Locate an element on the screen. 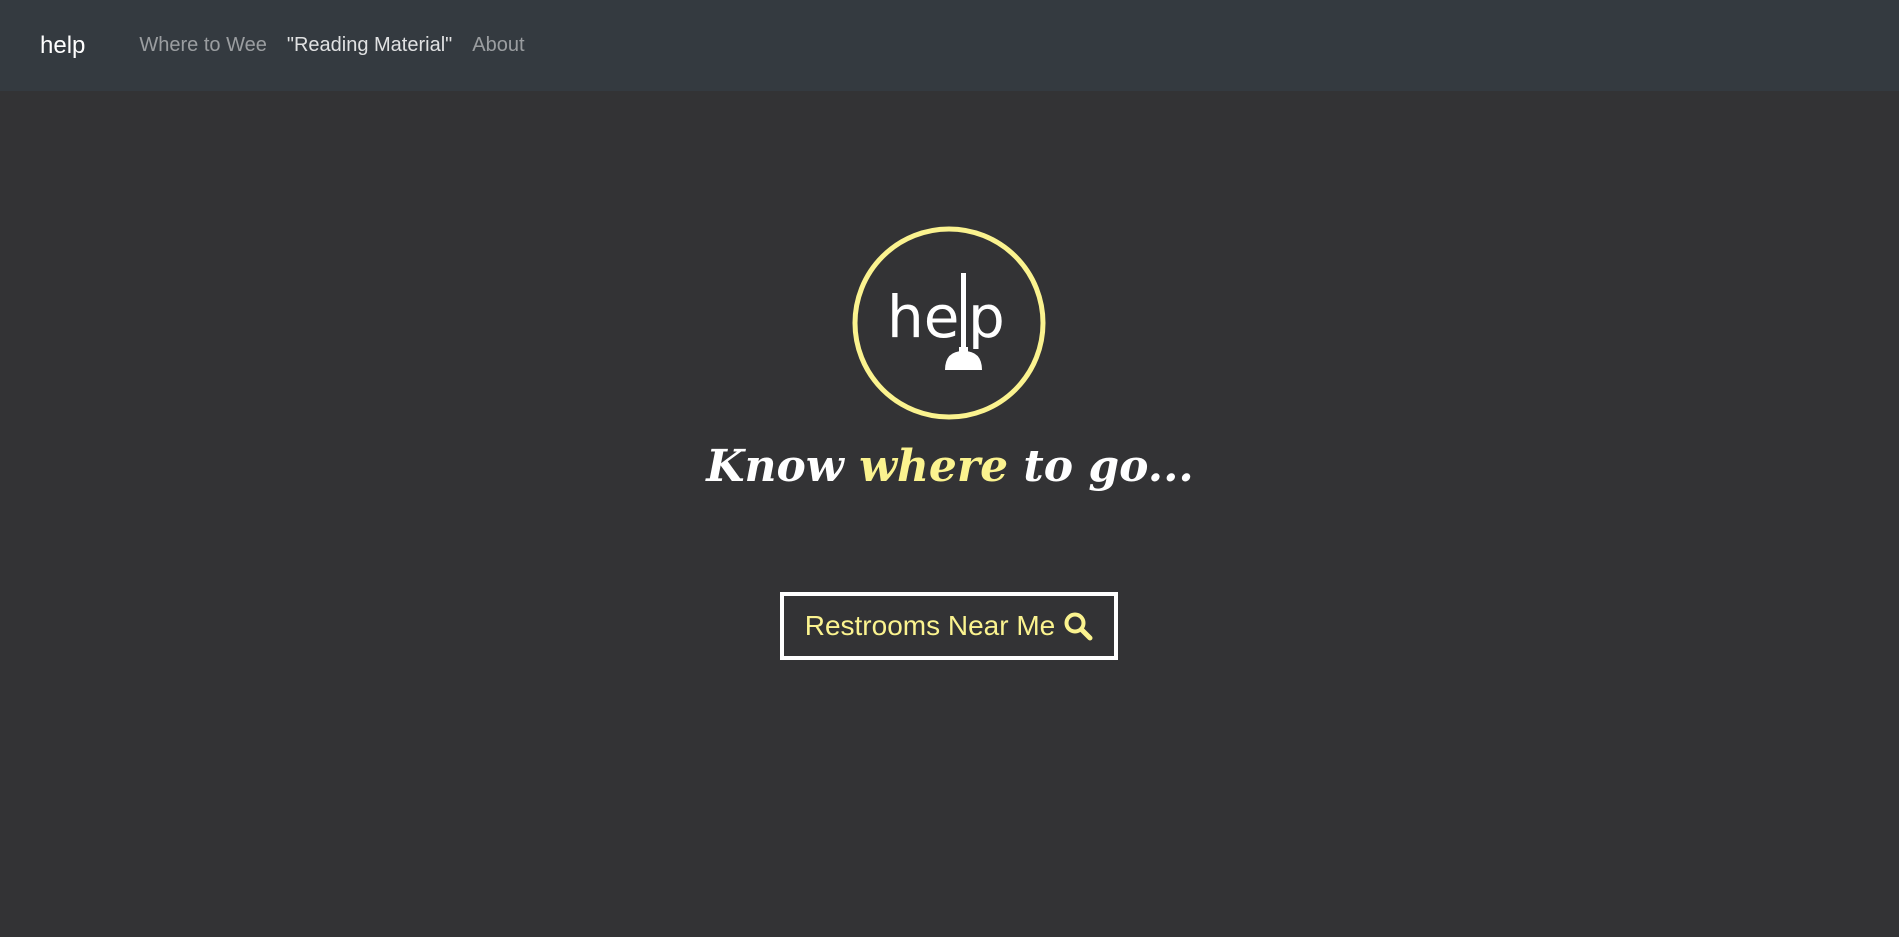 Image resolution: width=1899 pixels, height=937 pixels. logo-circle: he p is located at coordinates (949, 323).